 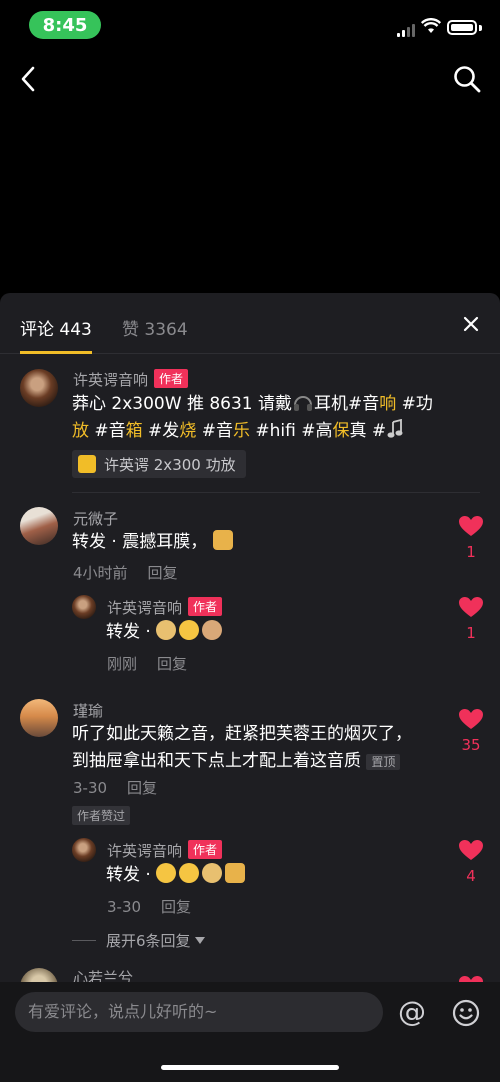 I want to click on product-name: 许英谔 2x300 功放, so click(x=170, y=464).